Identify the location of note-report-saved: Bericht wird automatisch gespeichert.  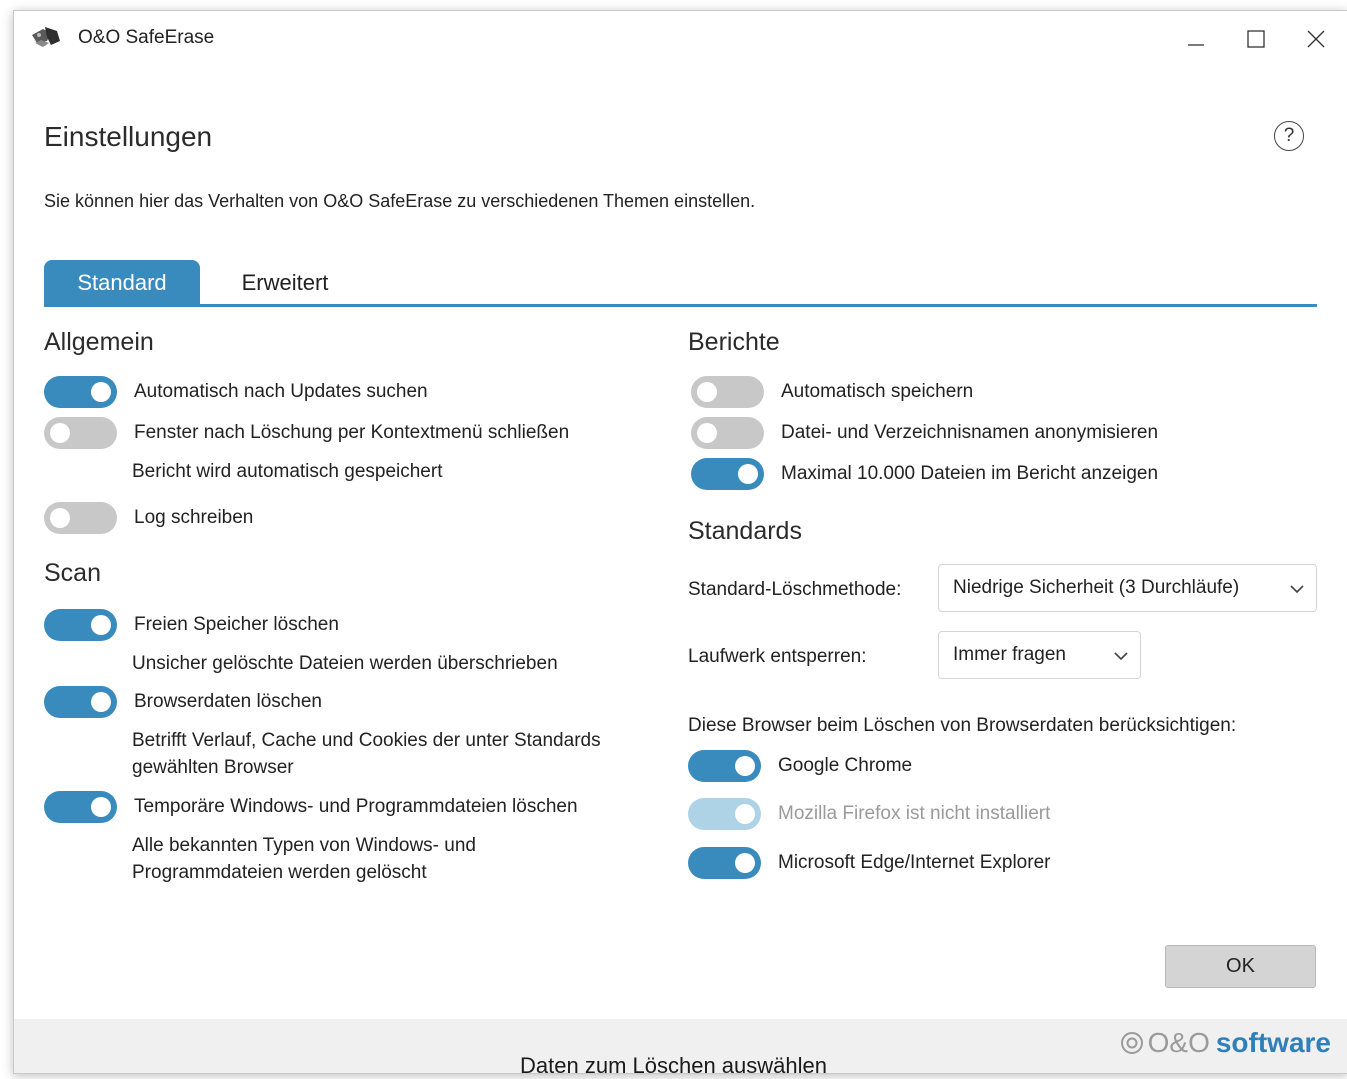
(287, 471).